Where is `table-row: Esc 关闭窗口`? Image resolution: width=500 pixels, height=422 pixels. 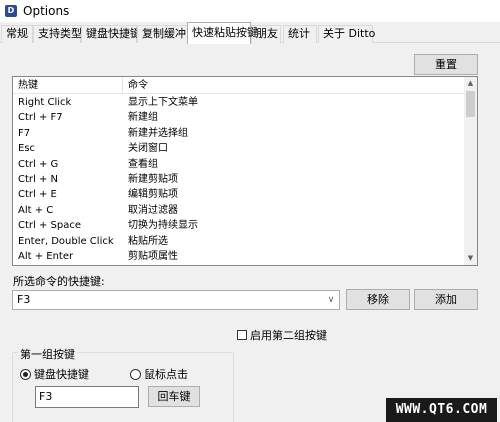
table-row: Esc 关闭窗口 is located at coordinates (239, 148).